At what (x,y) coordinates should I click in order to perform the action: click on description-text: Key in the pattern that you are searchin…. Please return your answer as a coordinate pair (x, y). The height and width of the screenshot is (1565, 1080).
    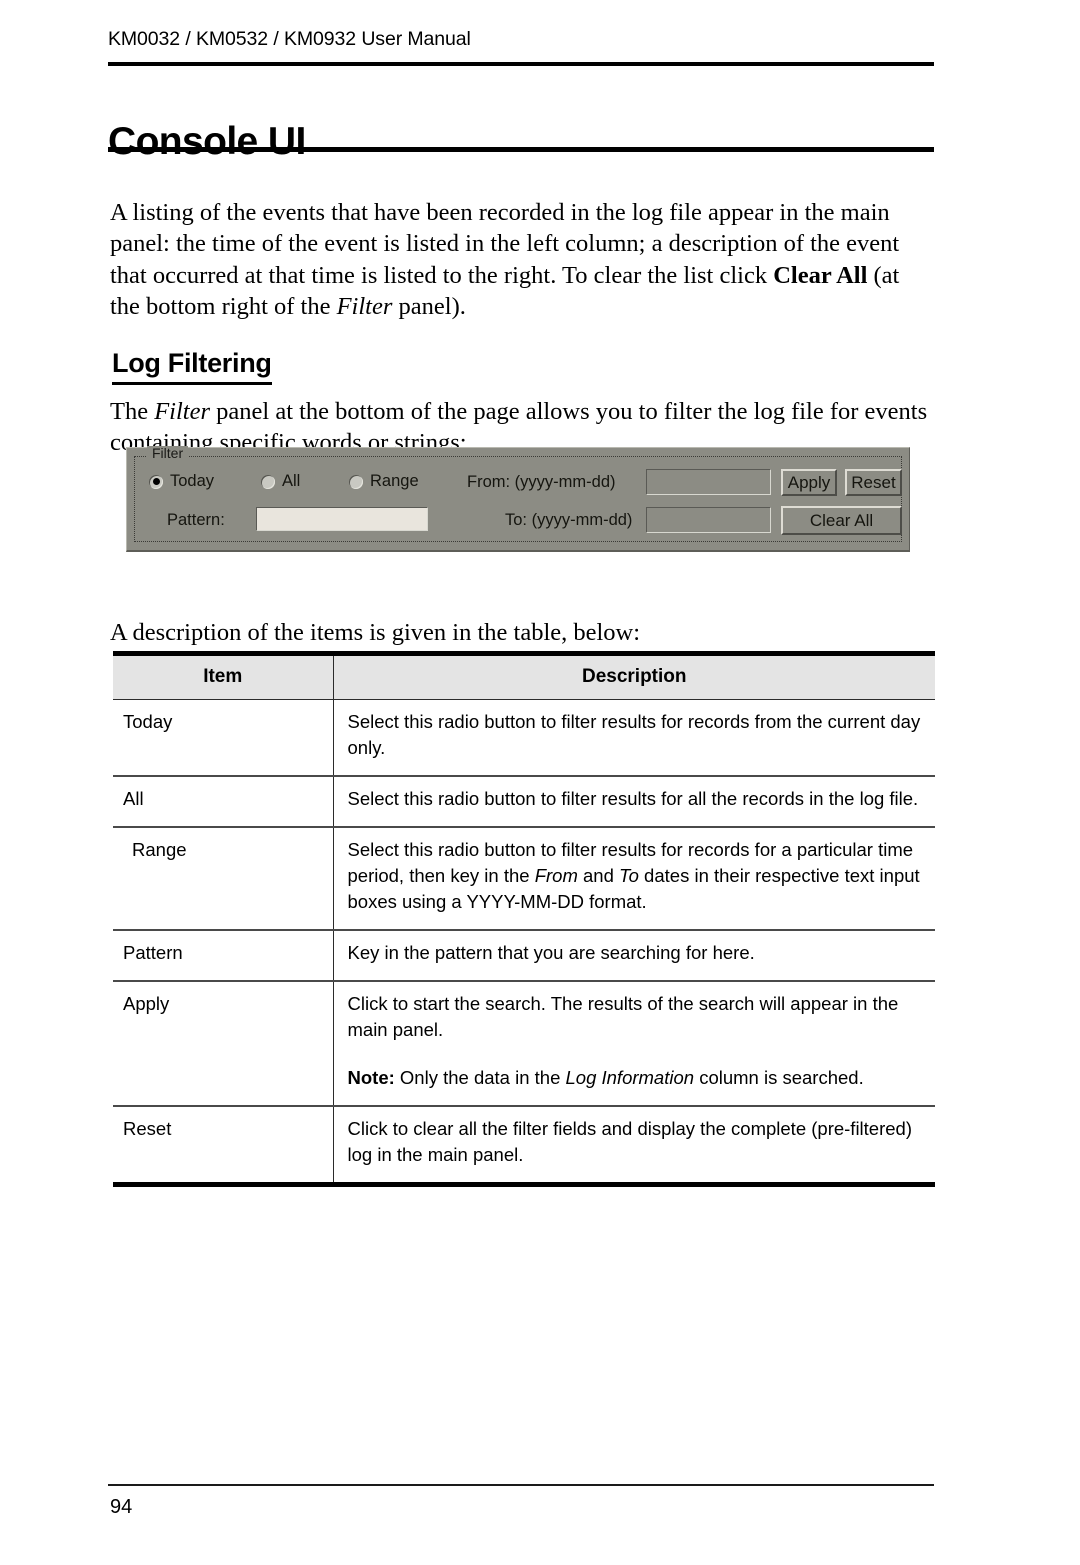
    Looking at the image, I should click on (640, 953).